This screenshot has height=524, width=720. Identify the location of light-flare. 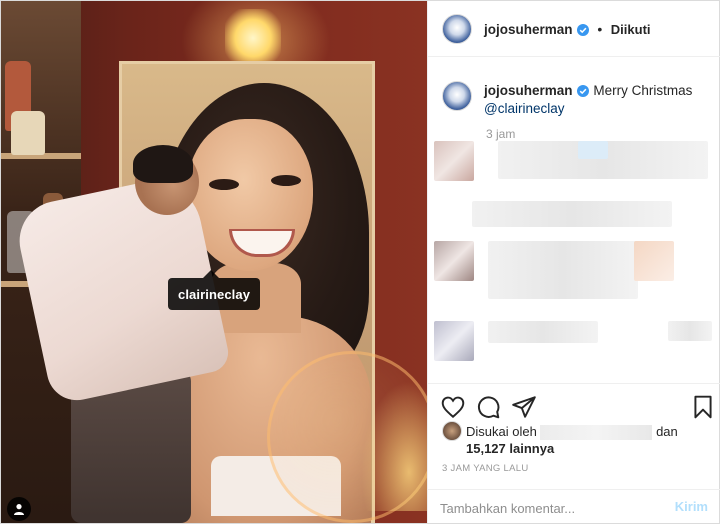
(394, 446).